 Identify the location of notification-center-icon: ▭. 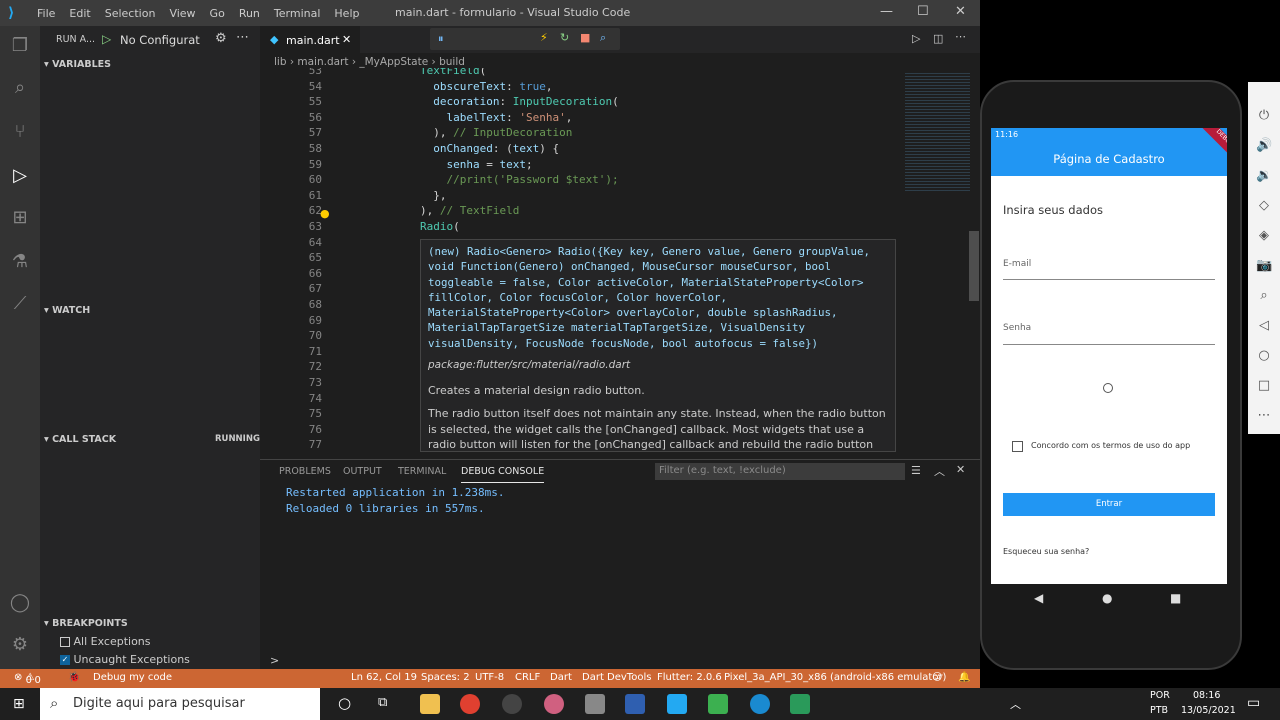
(1253, 703).